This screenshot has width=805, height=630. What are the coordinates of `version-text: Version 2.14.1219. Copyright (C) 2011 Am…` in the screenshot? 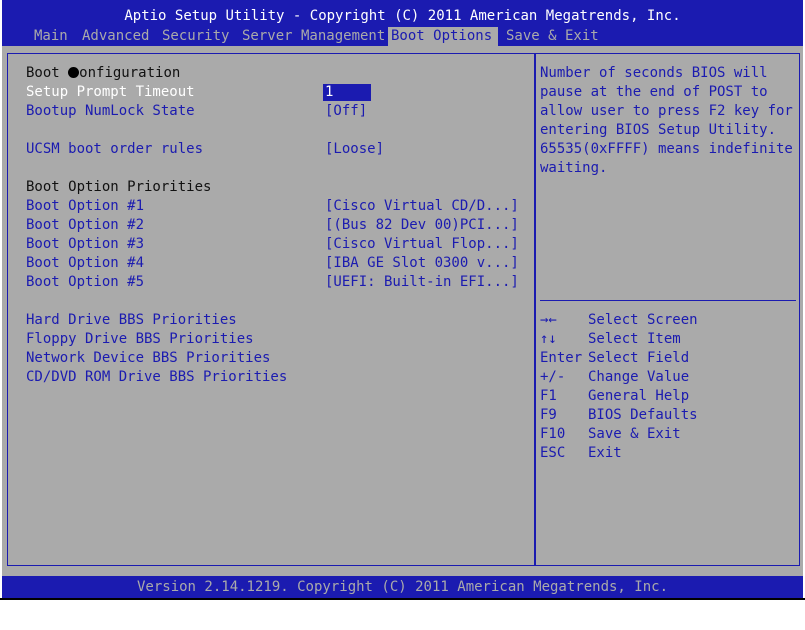 It's located at (402, 587).